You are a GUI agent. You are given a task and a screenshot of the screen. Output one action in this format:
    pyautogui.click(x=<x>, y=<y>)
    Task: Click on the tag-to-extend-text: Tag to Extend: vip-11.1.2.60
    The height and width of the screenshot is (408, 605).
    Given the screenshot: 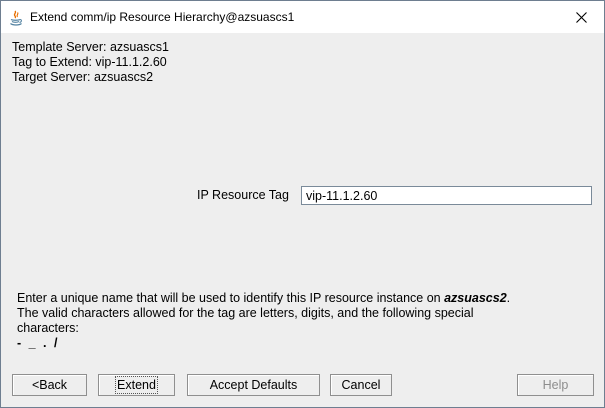 What is the action you would take?
    pyautogui.click(x=89, y=62)
    